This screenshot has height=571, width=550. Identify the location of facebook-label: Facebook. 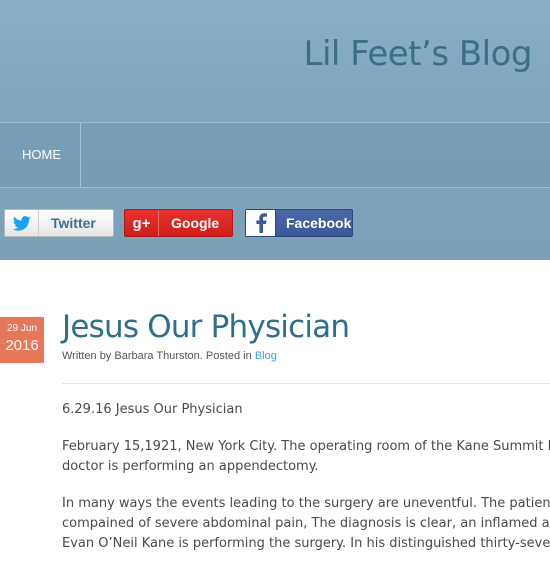
(319, 223).